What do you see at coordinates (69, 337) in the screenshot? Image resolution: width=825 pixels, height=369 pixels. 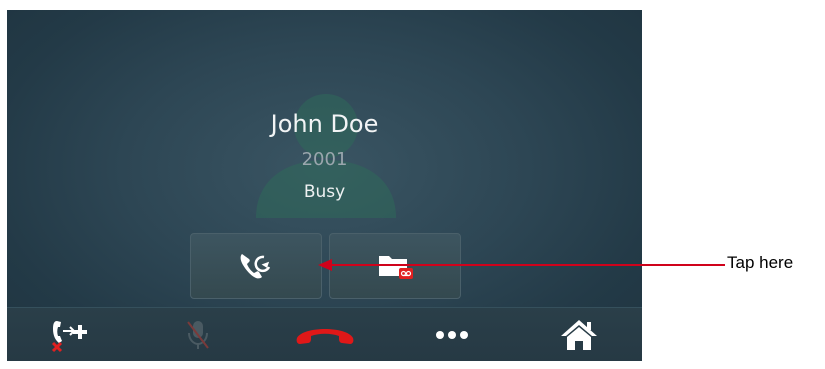 I see `transfer-unavailable-icon` at bounding box center [69, 337].